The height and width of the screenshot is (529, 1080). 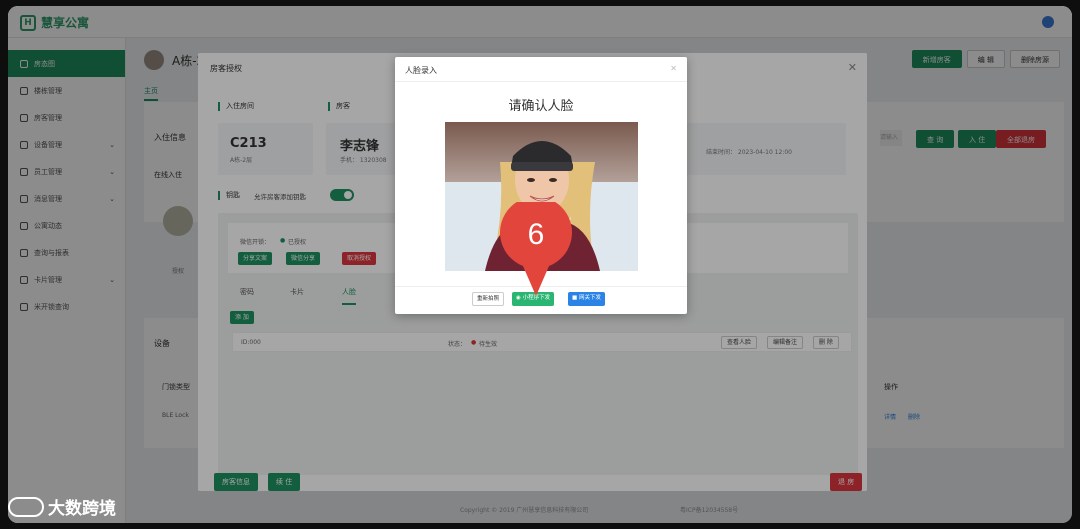 I want to click on step-marker: 6, so click(x=536, y=247).